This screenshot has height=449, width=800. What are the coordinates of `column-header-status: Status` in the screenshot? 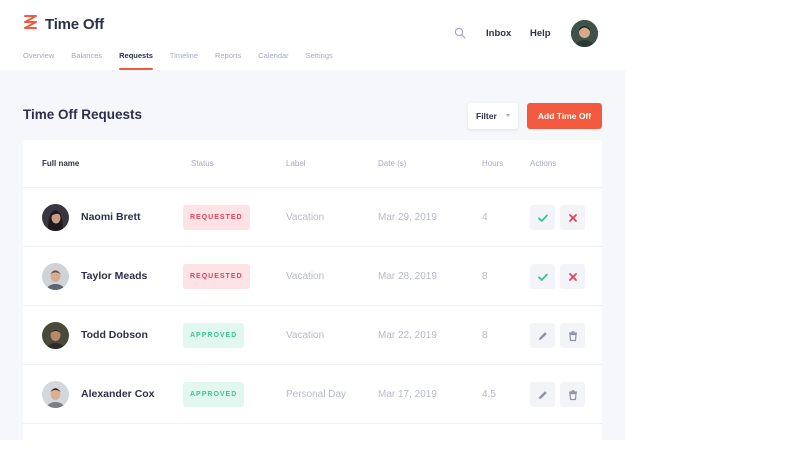 It's located at (202, 163).